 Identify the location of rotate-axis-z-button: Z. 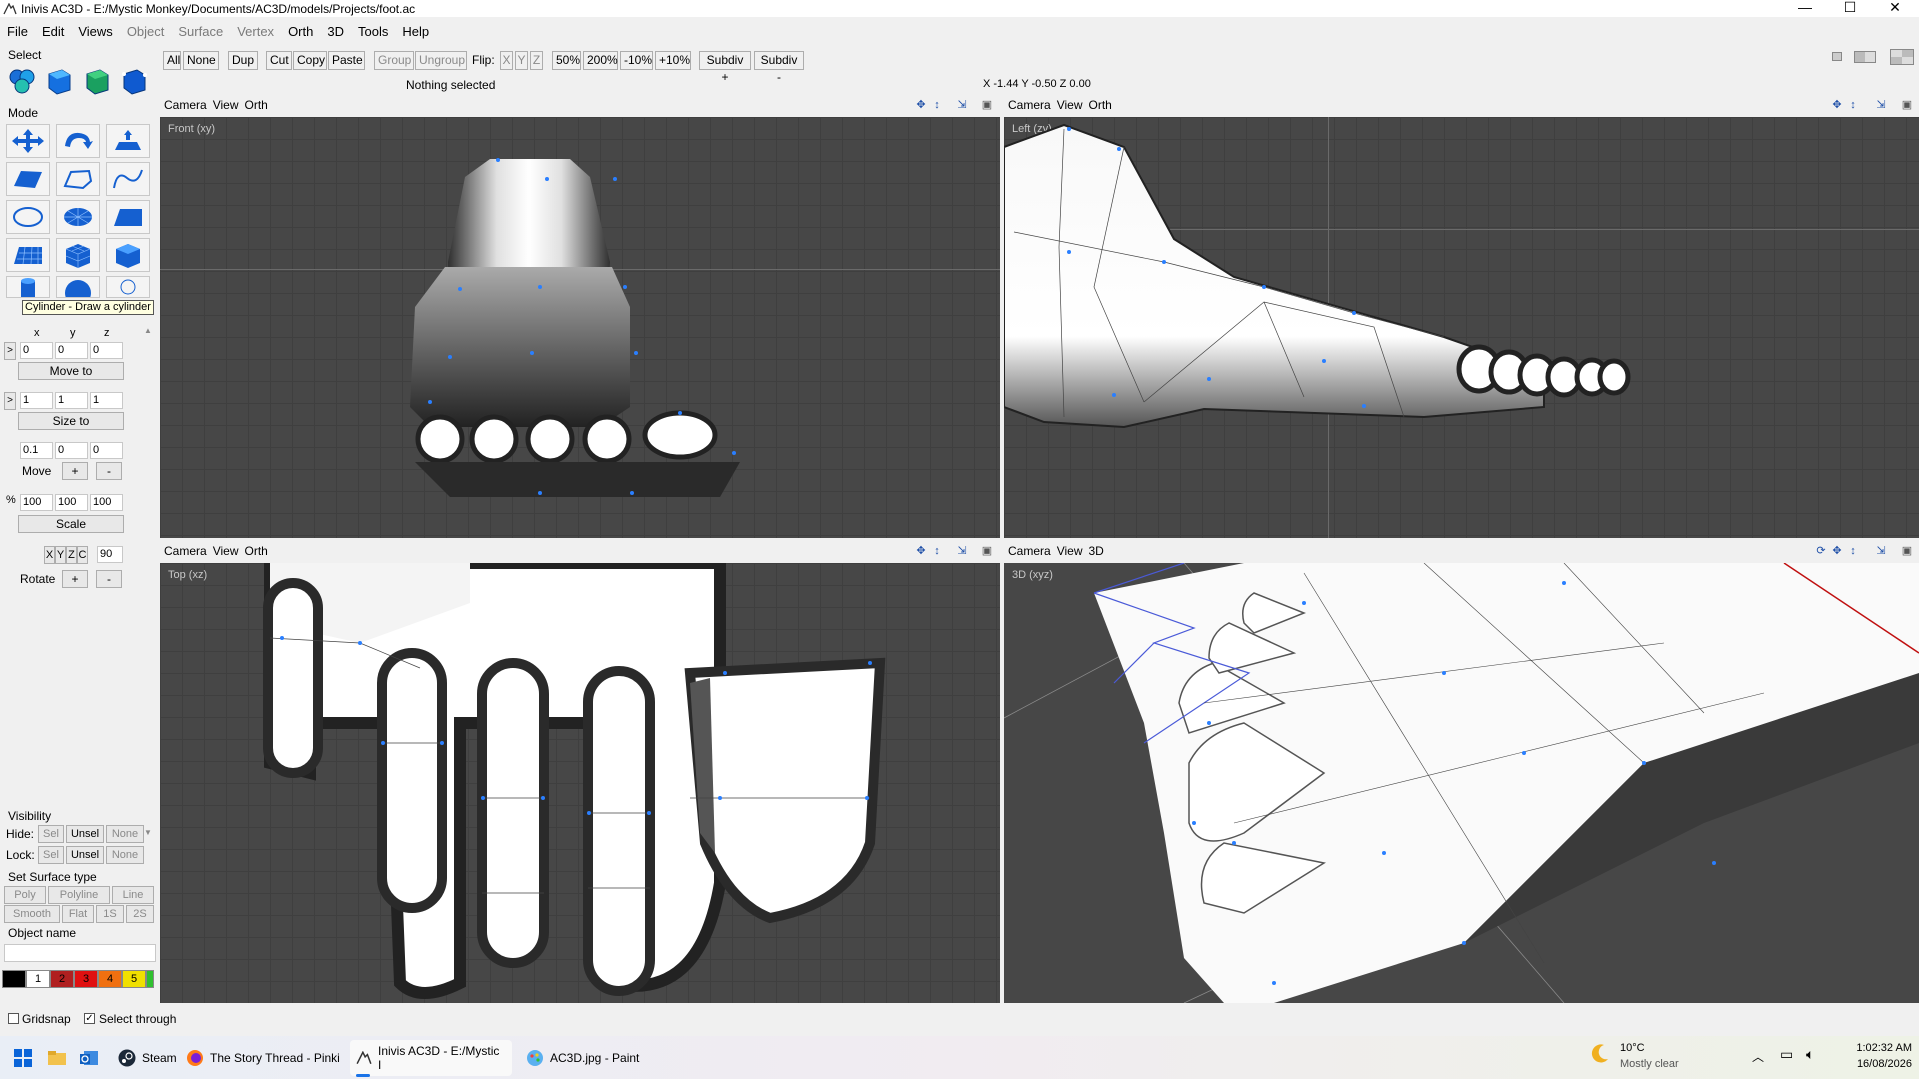
(71, 555).